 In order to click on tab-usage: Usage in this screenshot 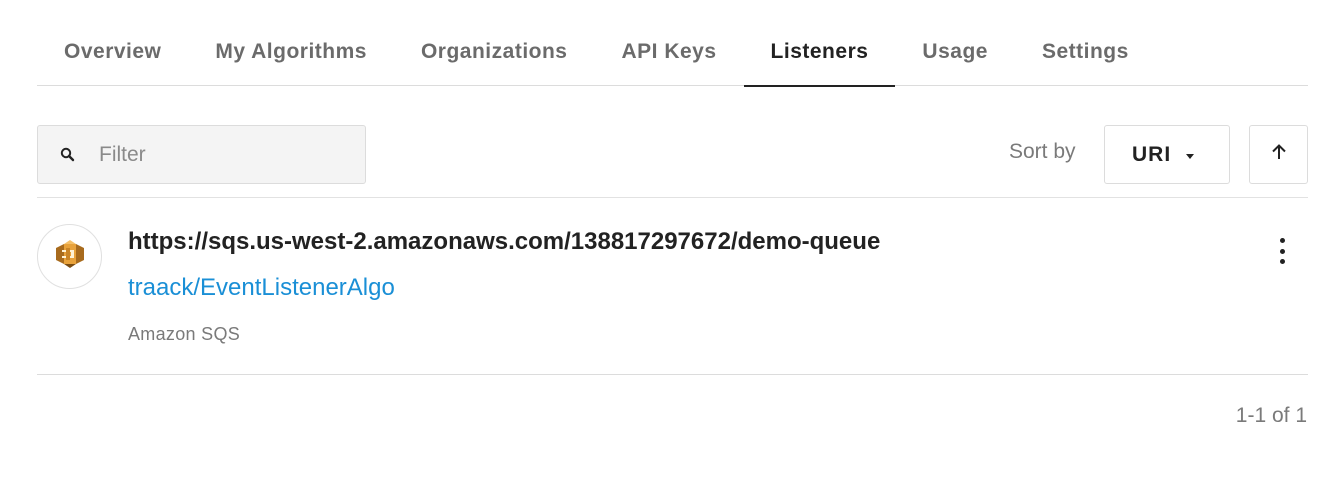, I will do `click(955, 57)`.